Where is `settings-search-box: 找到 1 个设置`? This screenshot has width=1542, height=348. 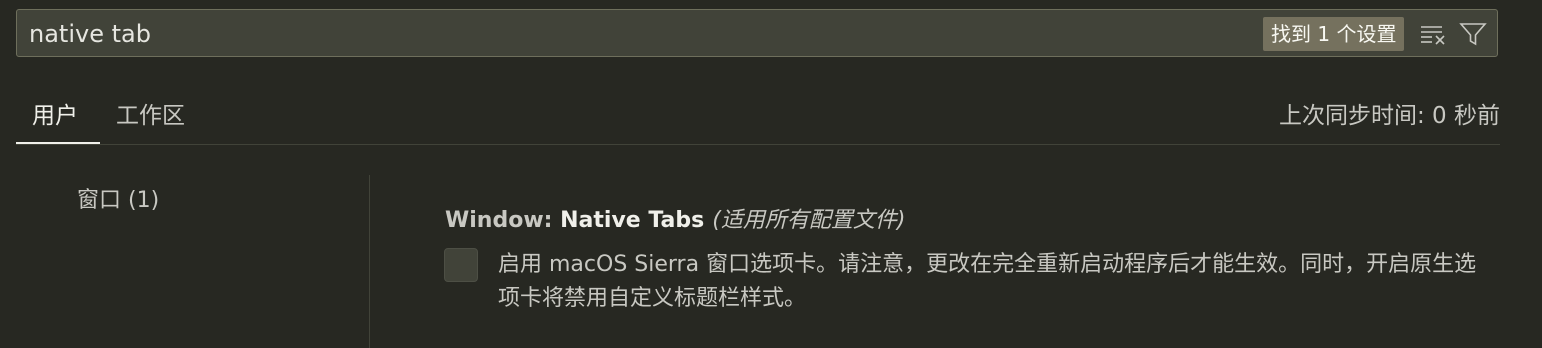
settings-search-box: 找到 1 个设置 is located at coordinates (757, 33).